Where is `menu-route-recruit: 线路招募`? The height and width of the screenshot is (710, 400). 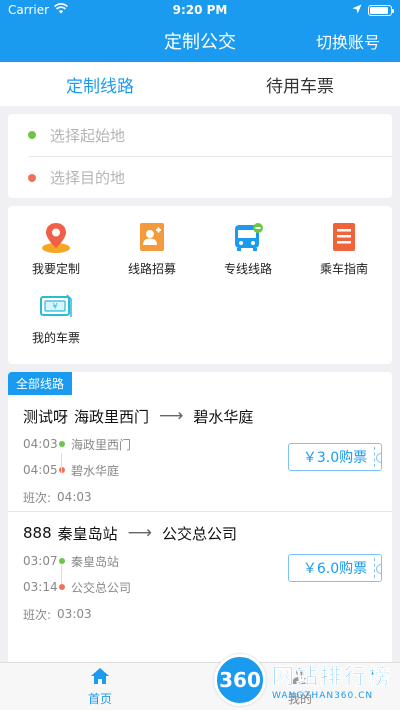
menu-route-recruit: 线路招募 is located at coordinates (152, 248).